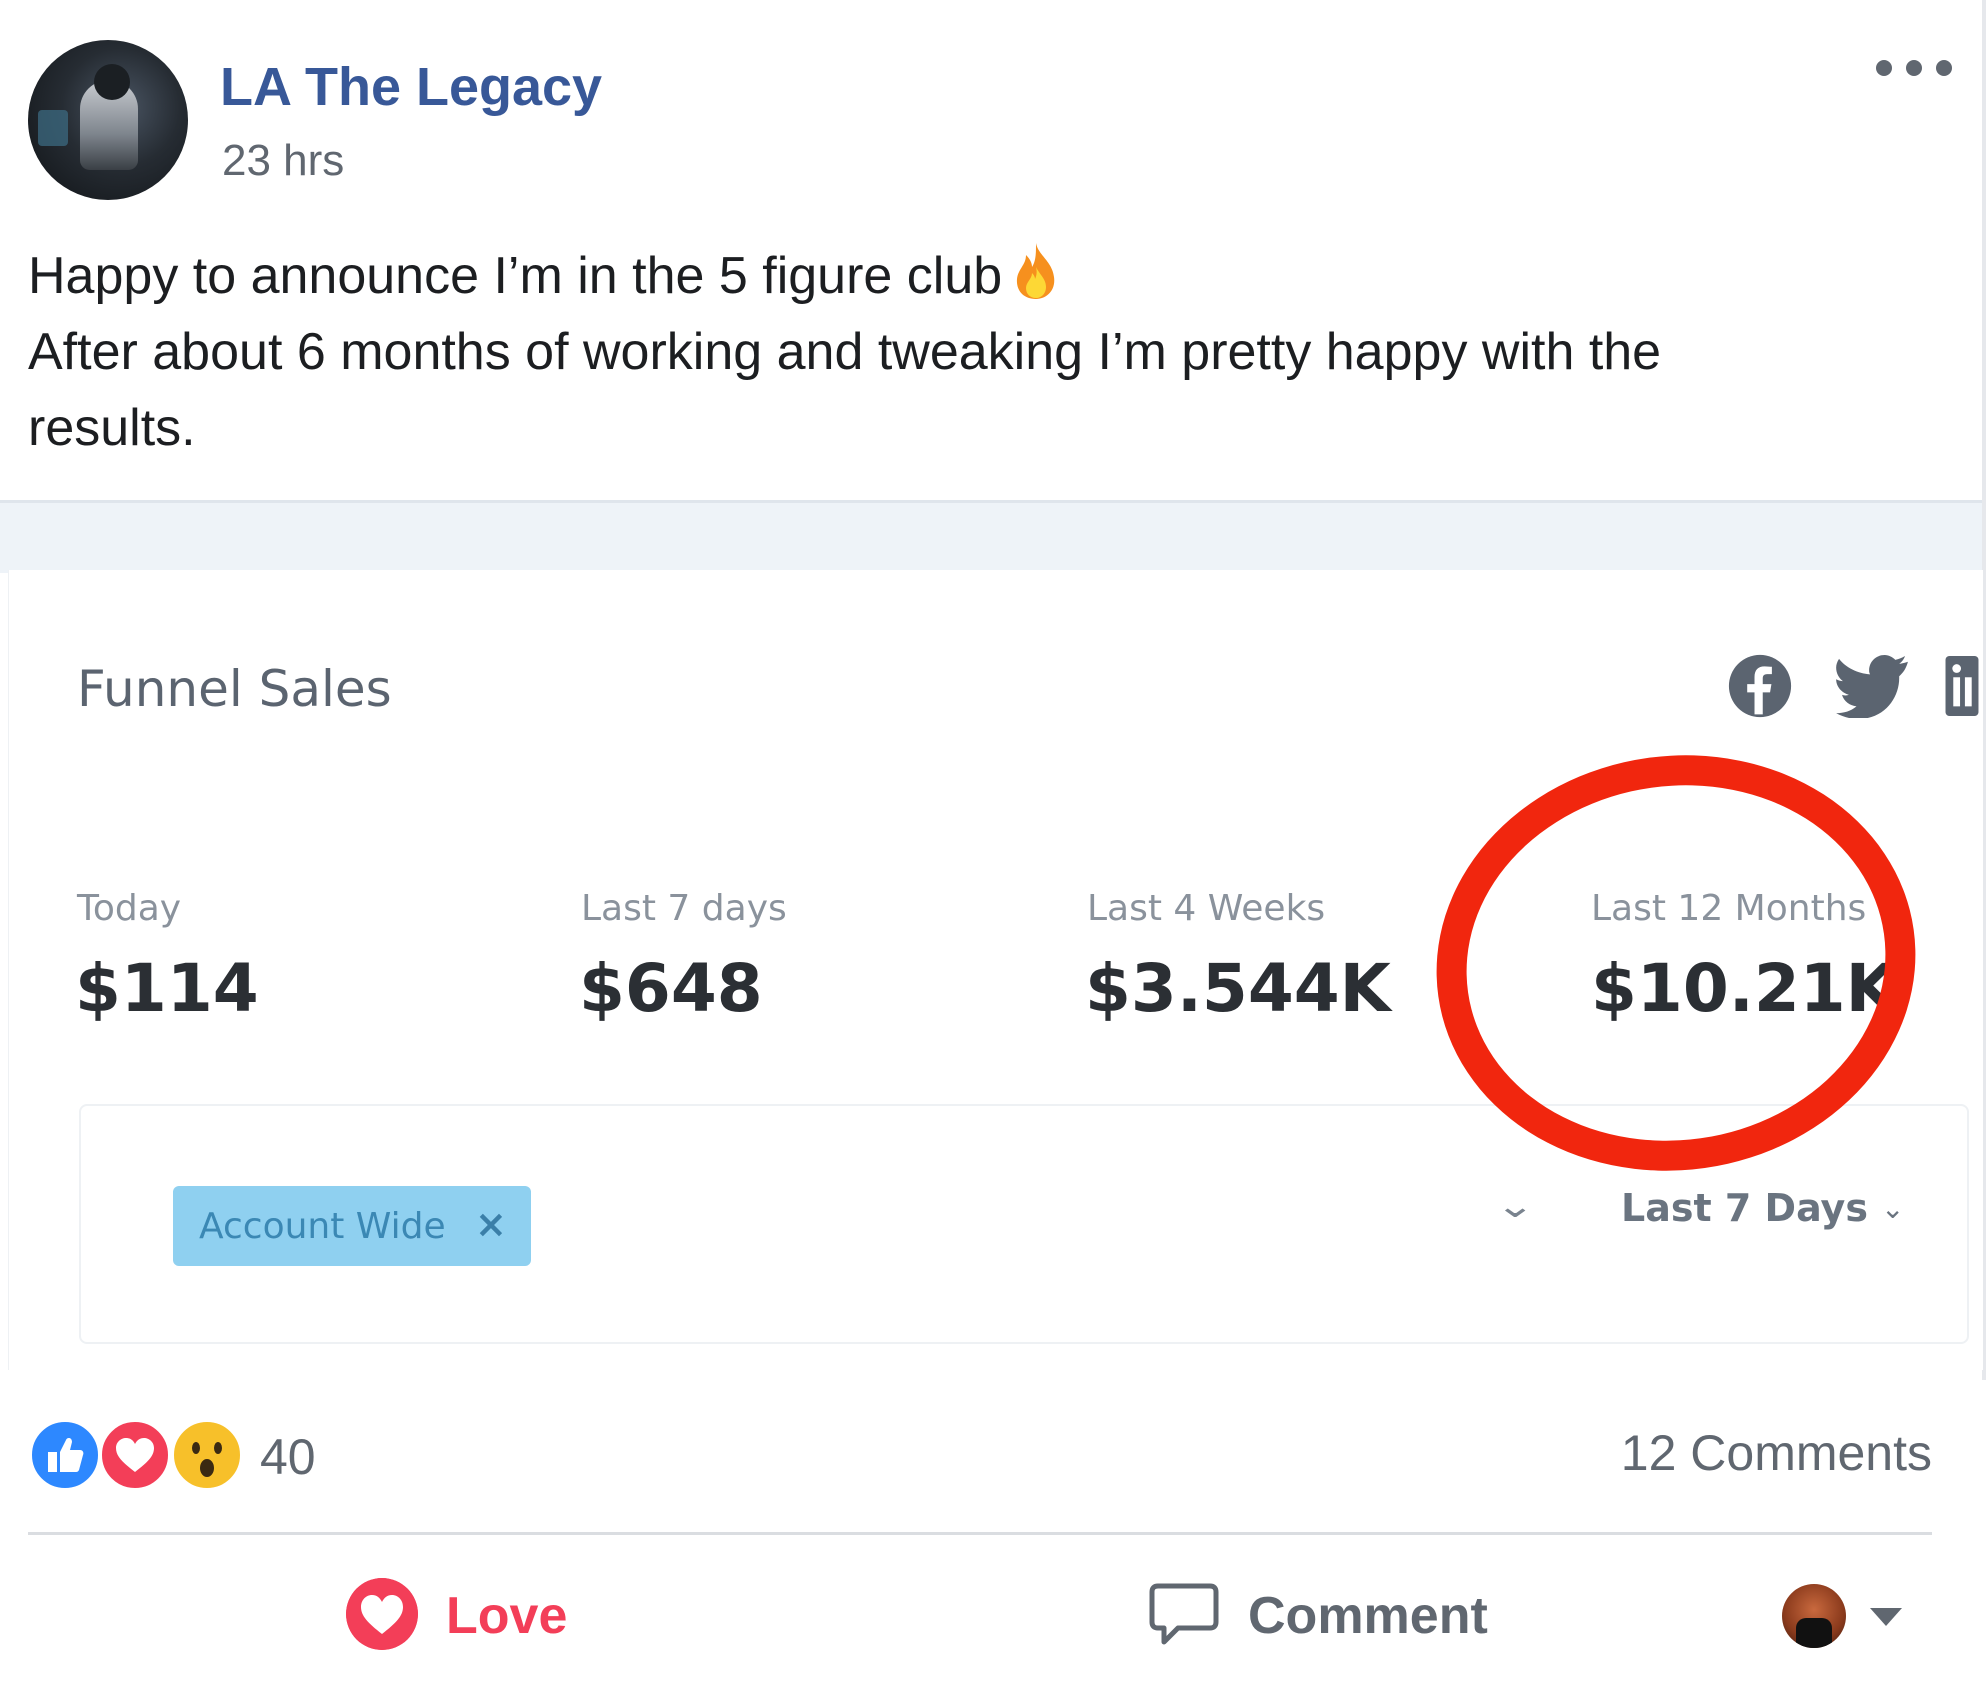 Image resolution: width=1986 pixels, height=1690 pixels. Describe the element at coordinates (167, 988) in the screenshot. I see `stat-value-today: $114` at that location.